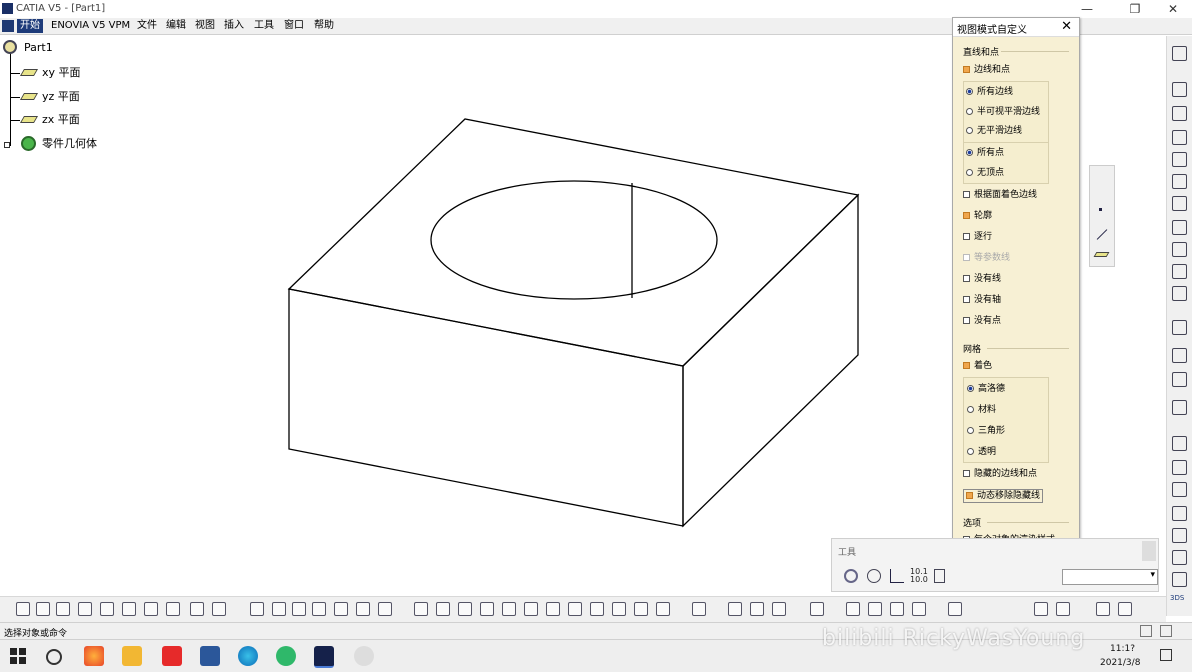 This screenshot has height=672, width=1192. I want to click on measure-between-icon, so click(699, 609).